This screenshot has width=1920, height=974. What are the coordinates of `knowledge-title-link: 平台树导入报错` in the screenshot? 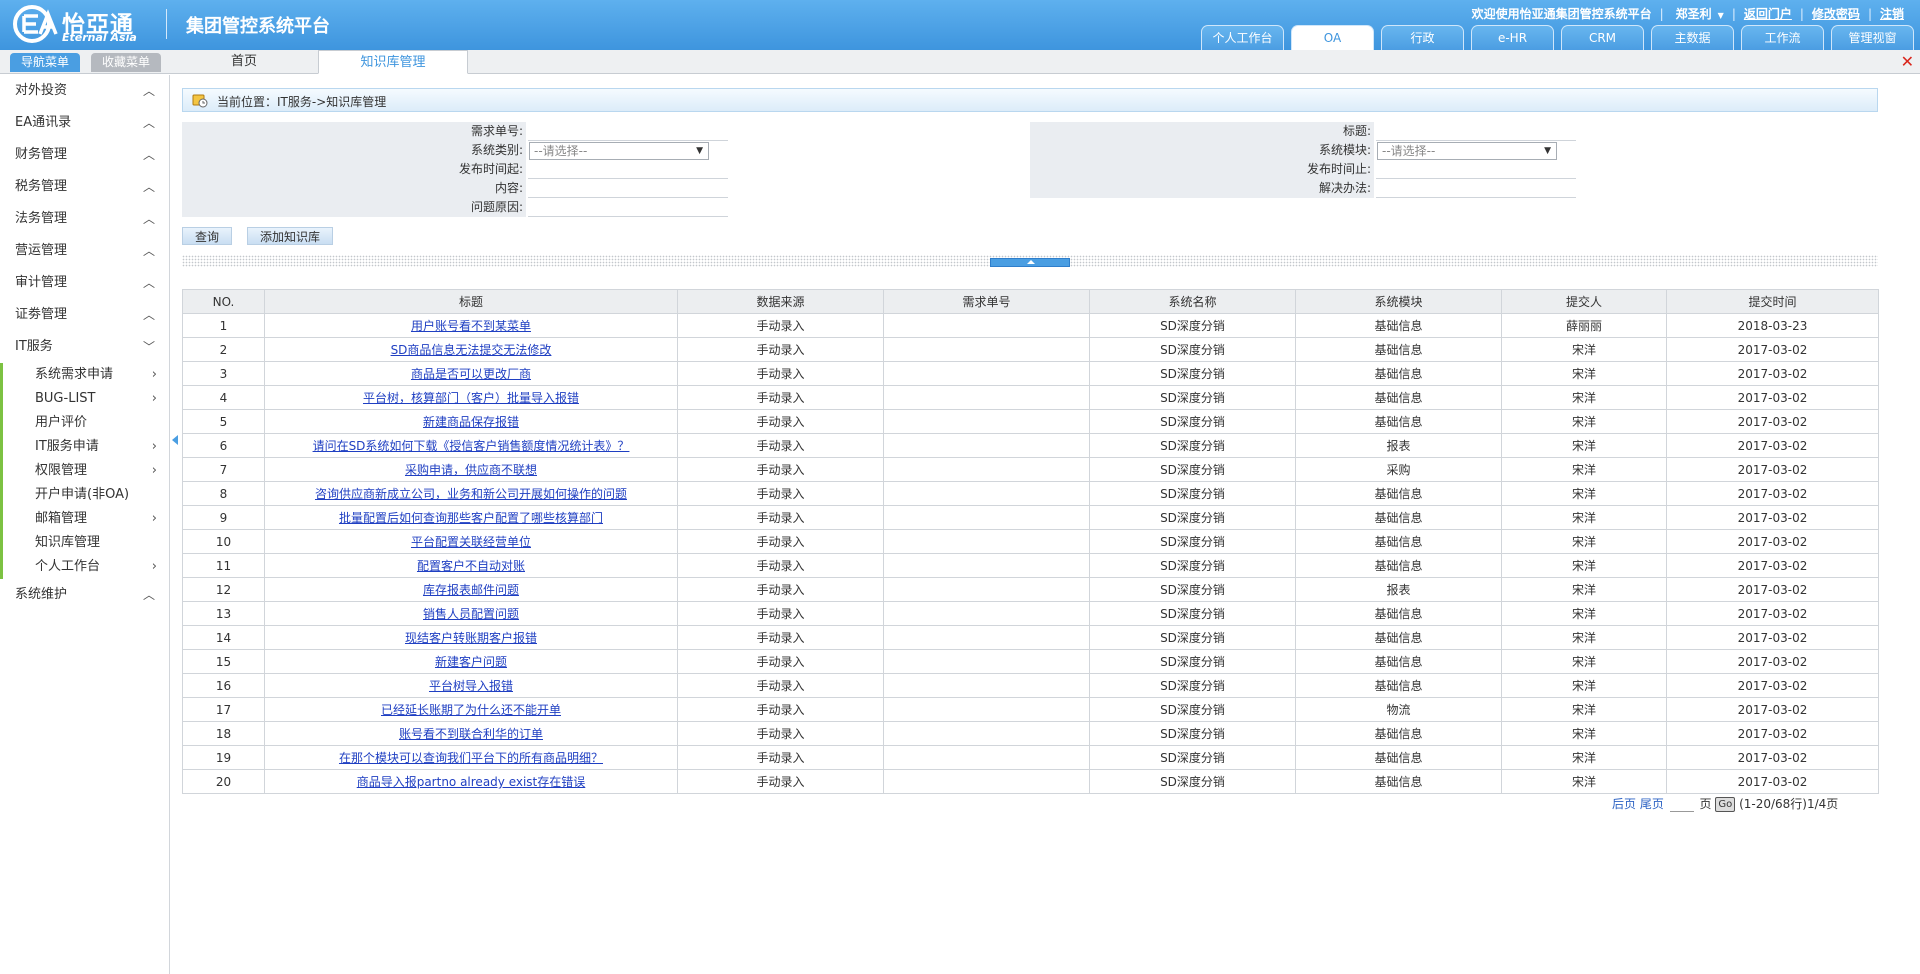 It's located at (471, 686).